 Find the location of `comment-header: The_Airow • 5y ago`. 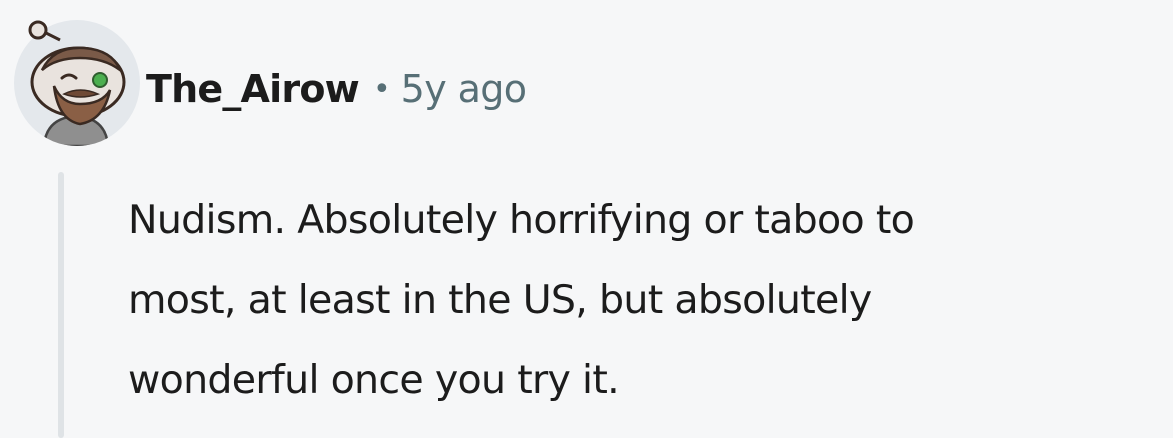

comment-header: The_Airow • 5y ago is located at coordinates (336, 89).